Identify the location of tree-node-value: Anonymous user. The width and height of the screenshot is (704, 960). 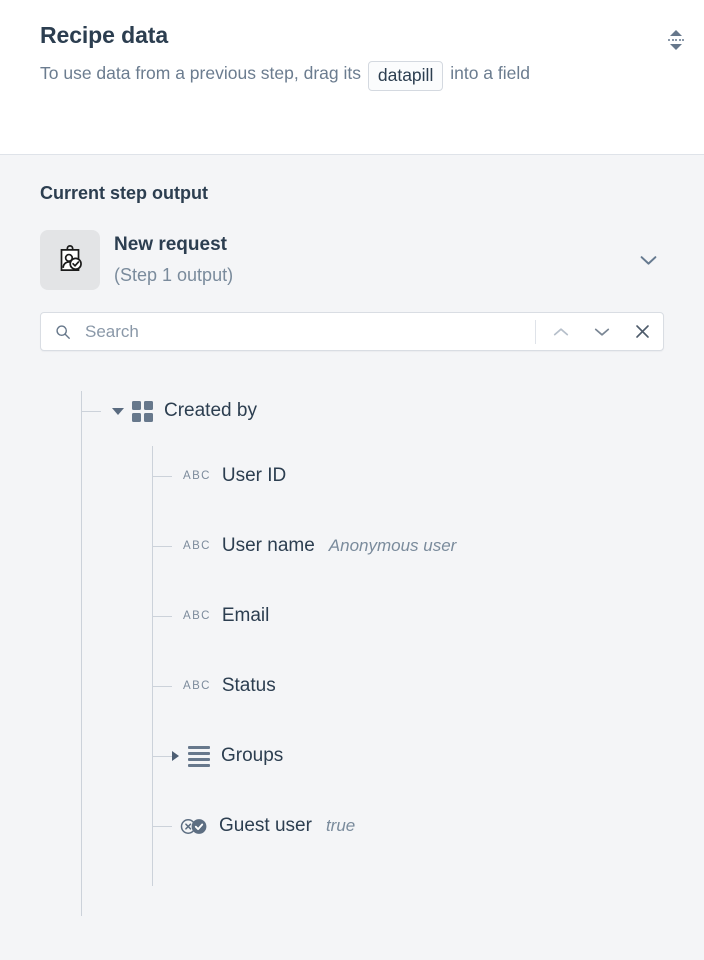
(392, 545).